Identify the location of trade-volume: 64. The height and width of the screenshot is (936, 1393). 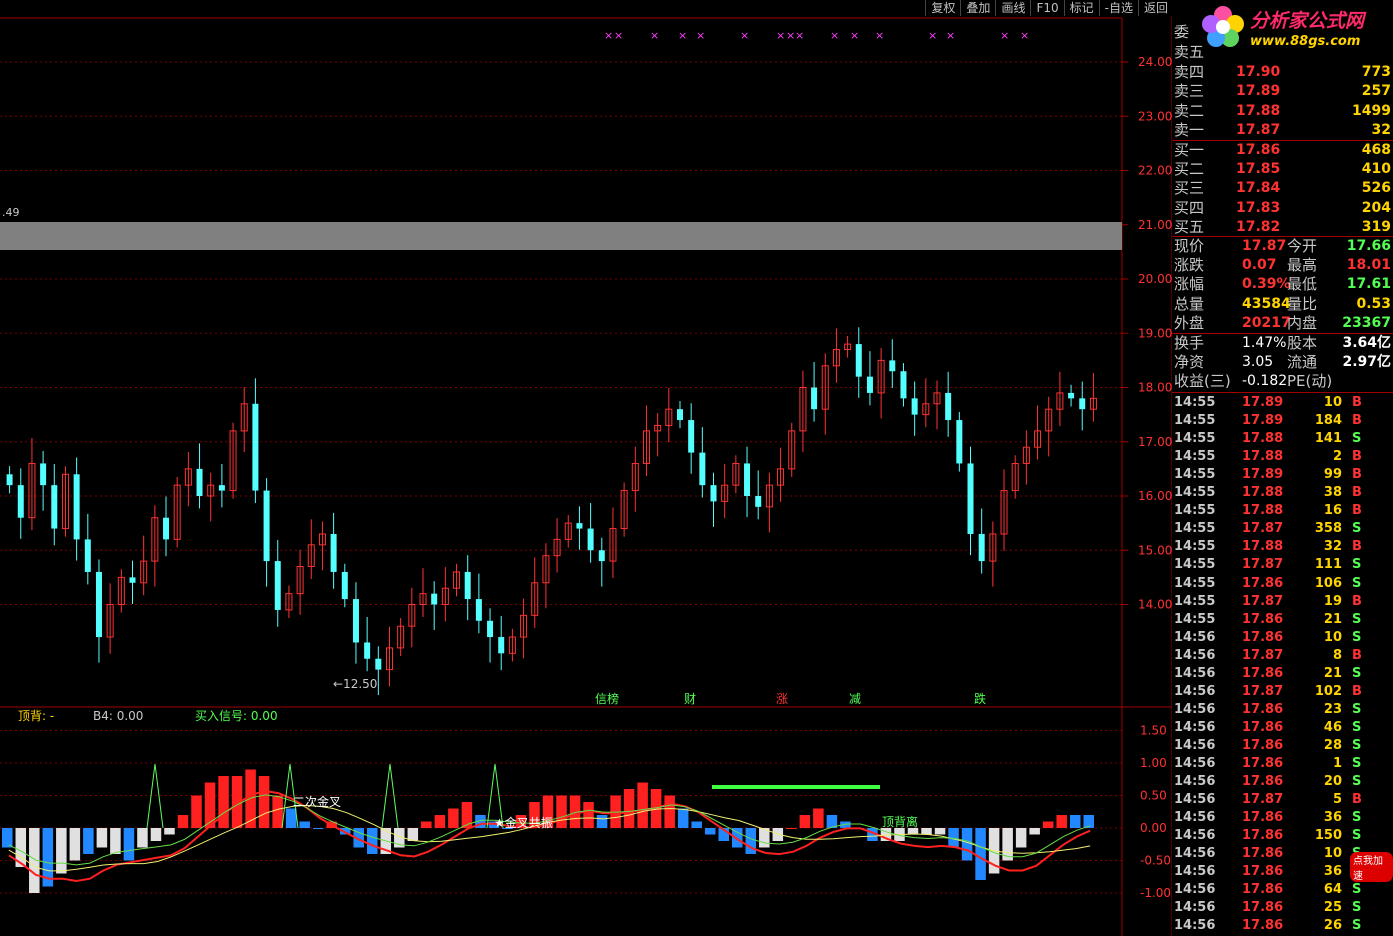
(1332, 890).